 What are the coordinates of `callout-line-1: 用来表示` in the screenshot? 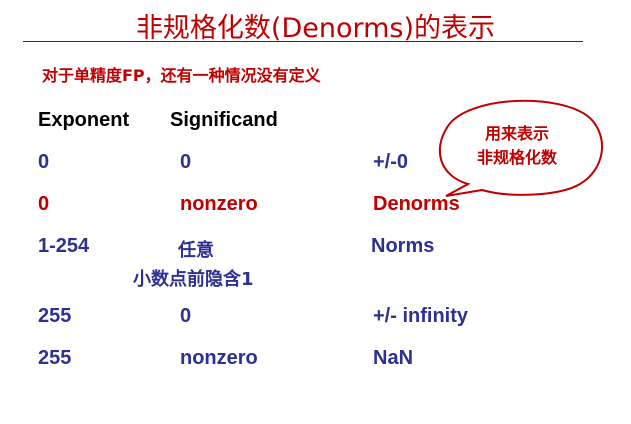 It's located at (516, 133).